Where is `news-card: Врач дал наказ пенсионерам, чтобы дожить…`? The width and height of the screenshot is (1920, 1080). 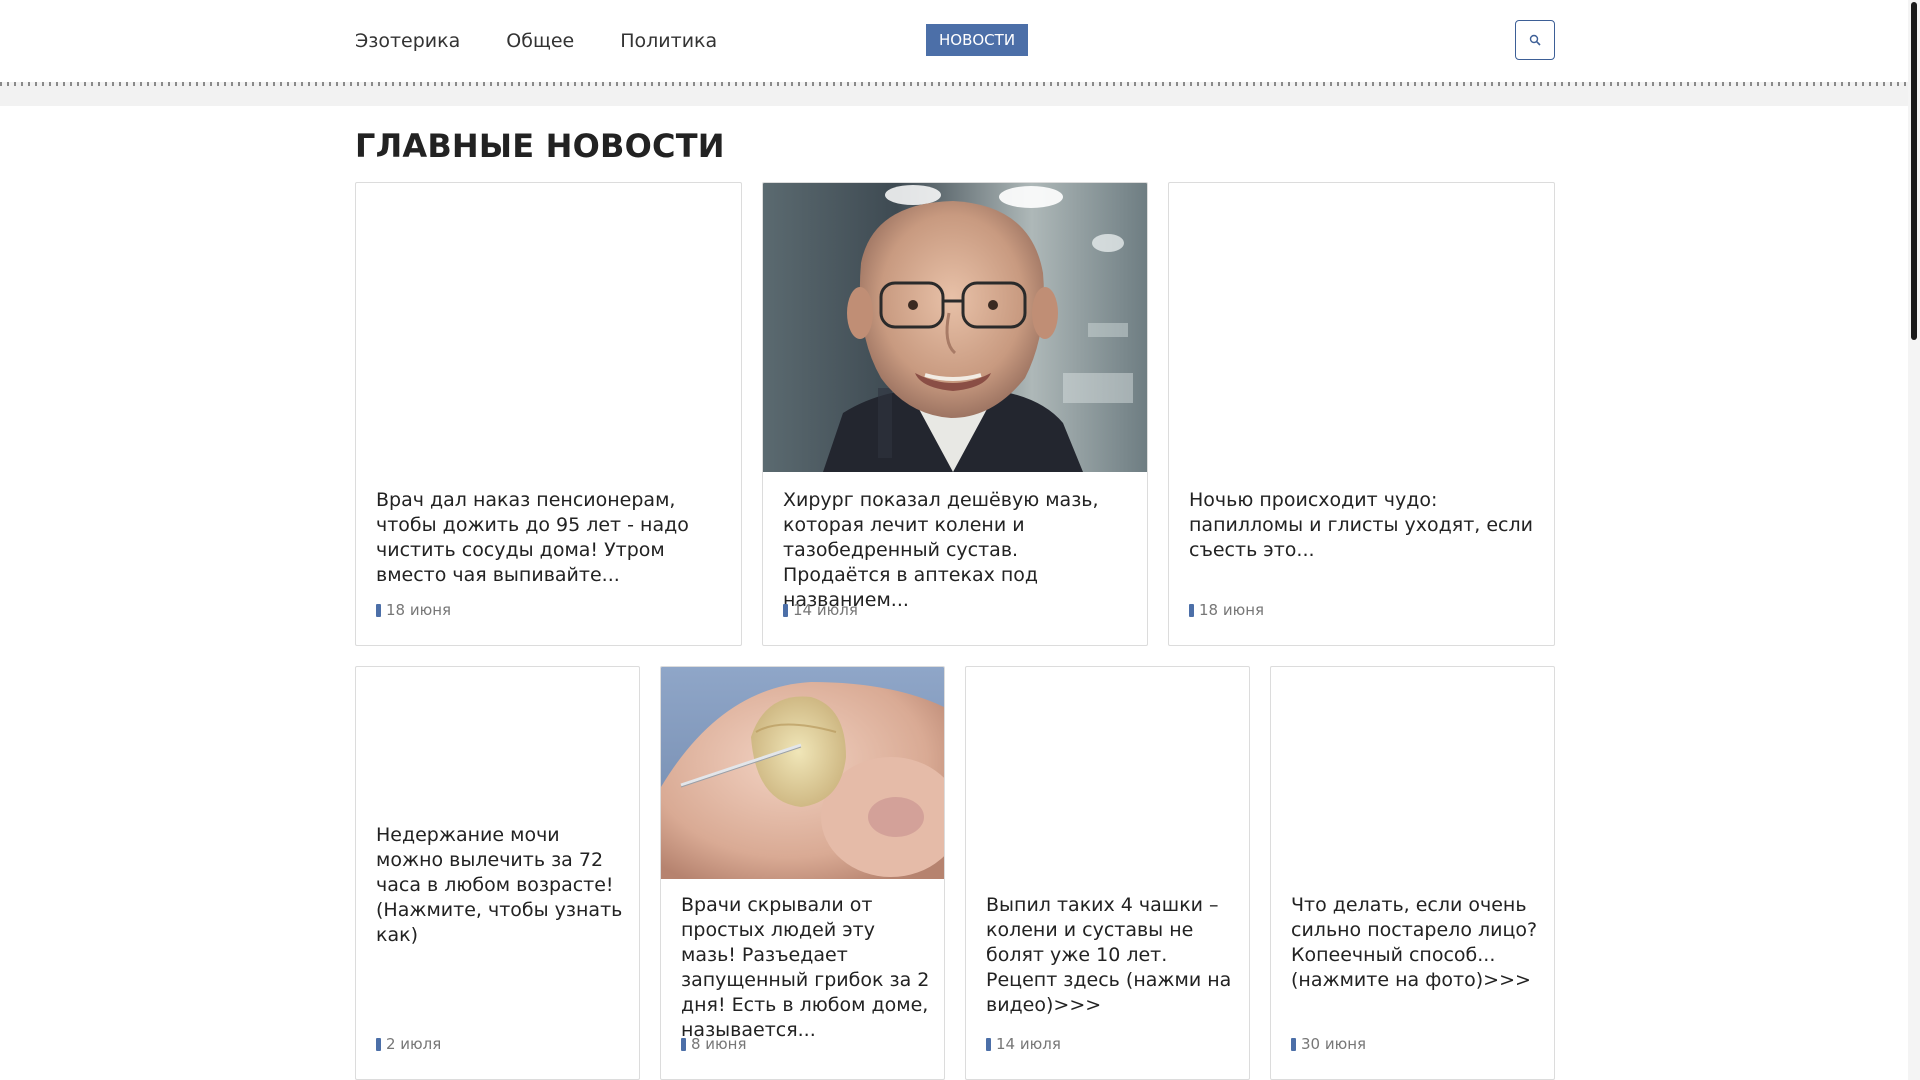 news-card: Врач дал наказ пенсионерам, чтобы дожить… is located at coordinates (548, 414).